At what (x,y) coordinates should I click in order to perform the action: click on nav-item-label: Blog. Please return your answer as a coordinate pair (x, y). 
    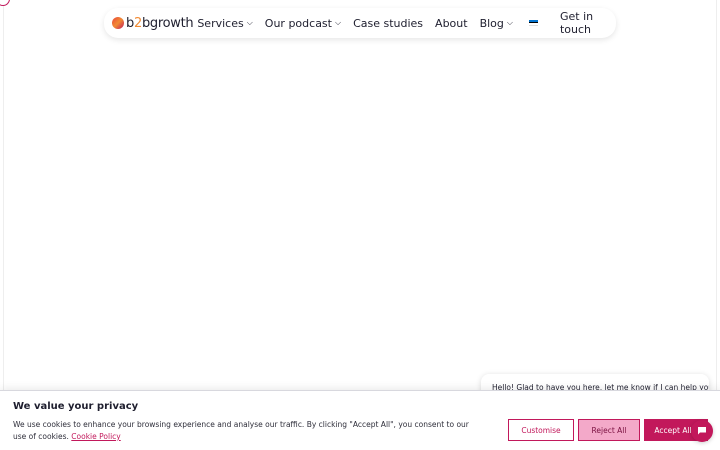
    Looking at the image, I should click on (491, 23).